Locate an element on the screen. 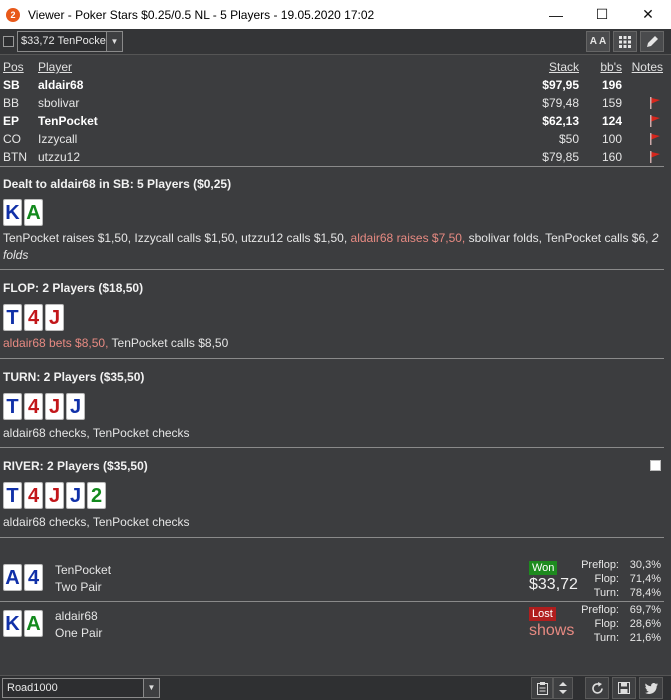 The image size is (671, 700). edit-button is located at coordinates (652, 41).